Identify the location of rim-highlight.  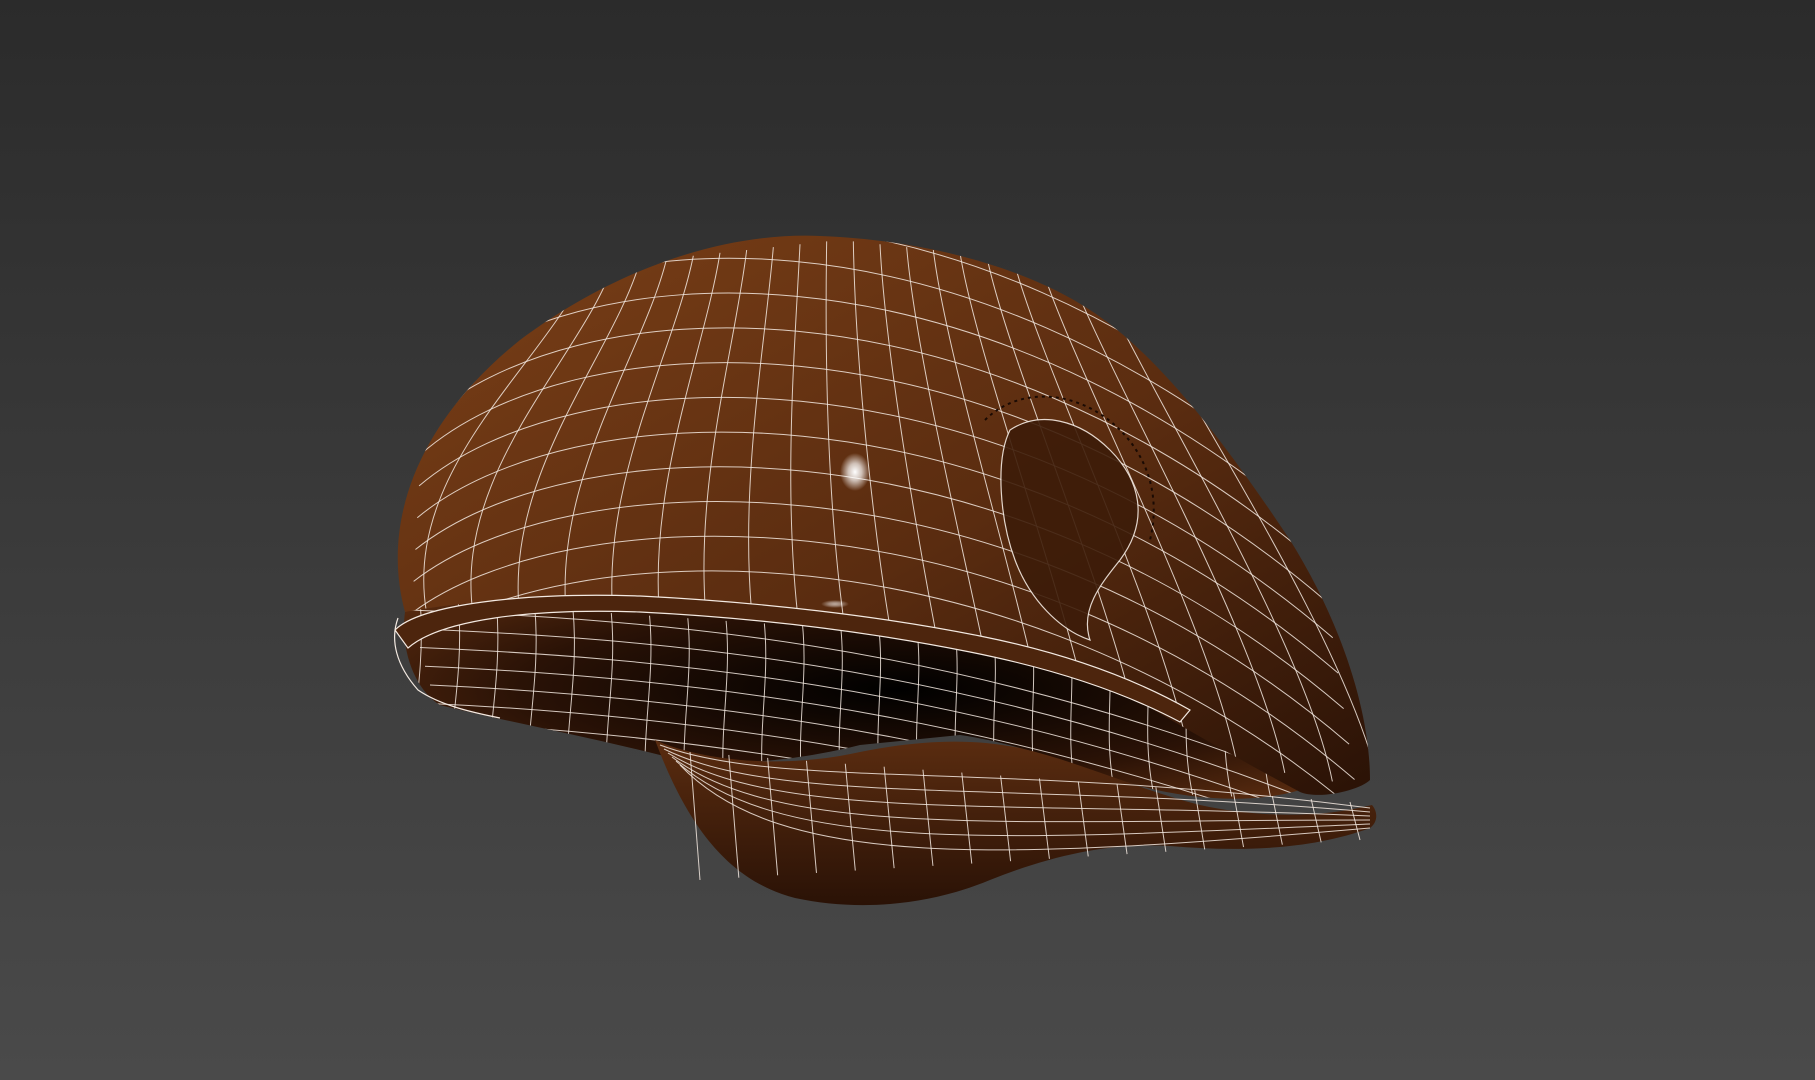
(835, 604).